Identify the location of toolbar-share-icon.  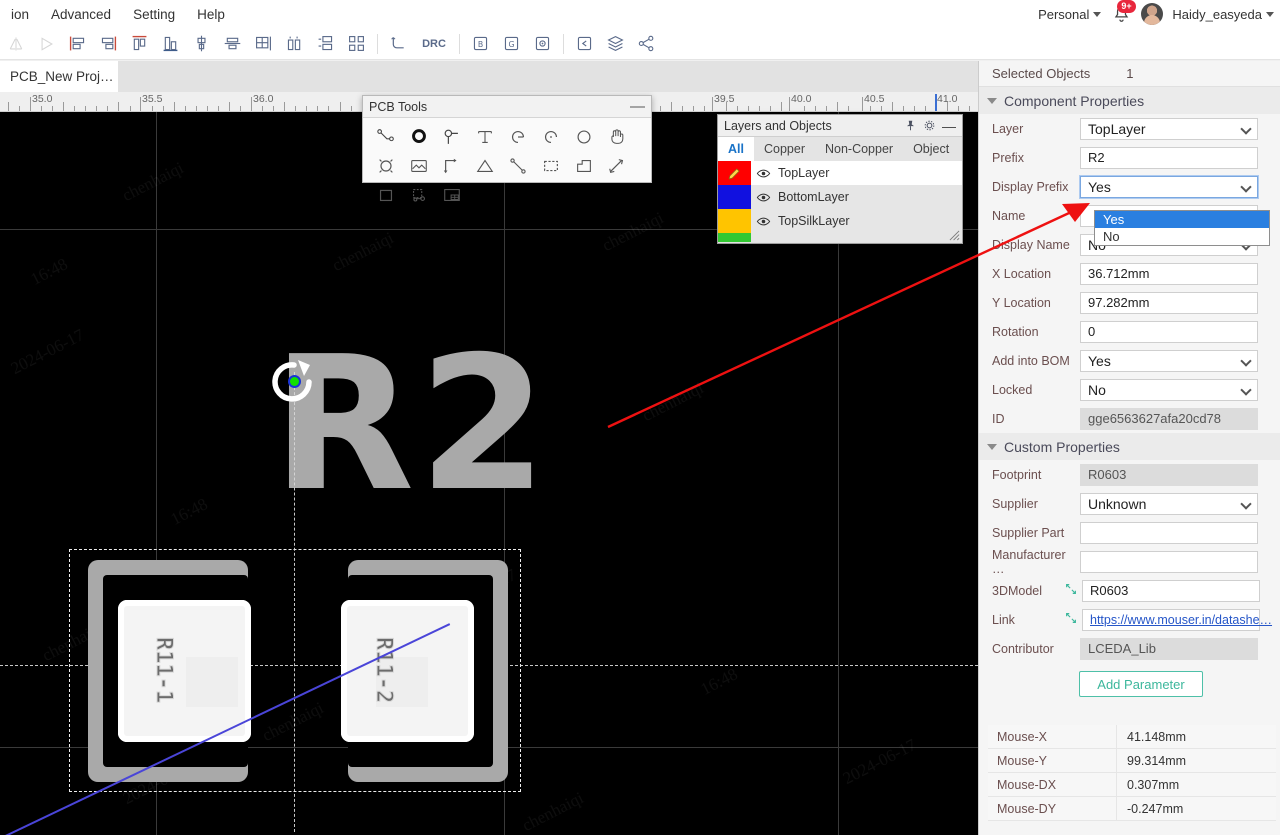
(646, 44).